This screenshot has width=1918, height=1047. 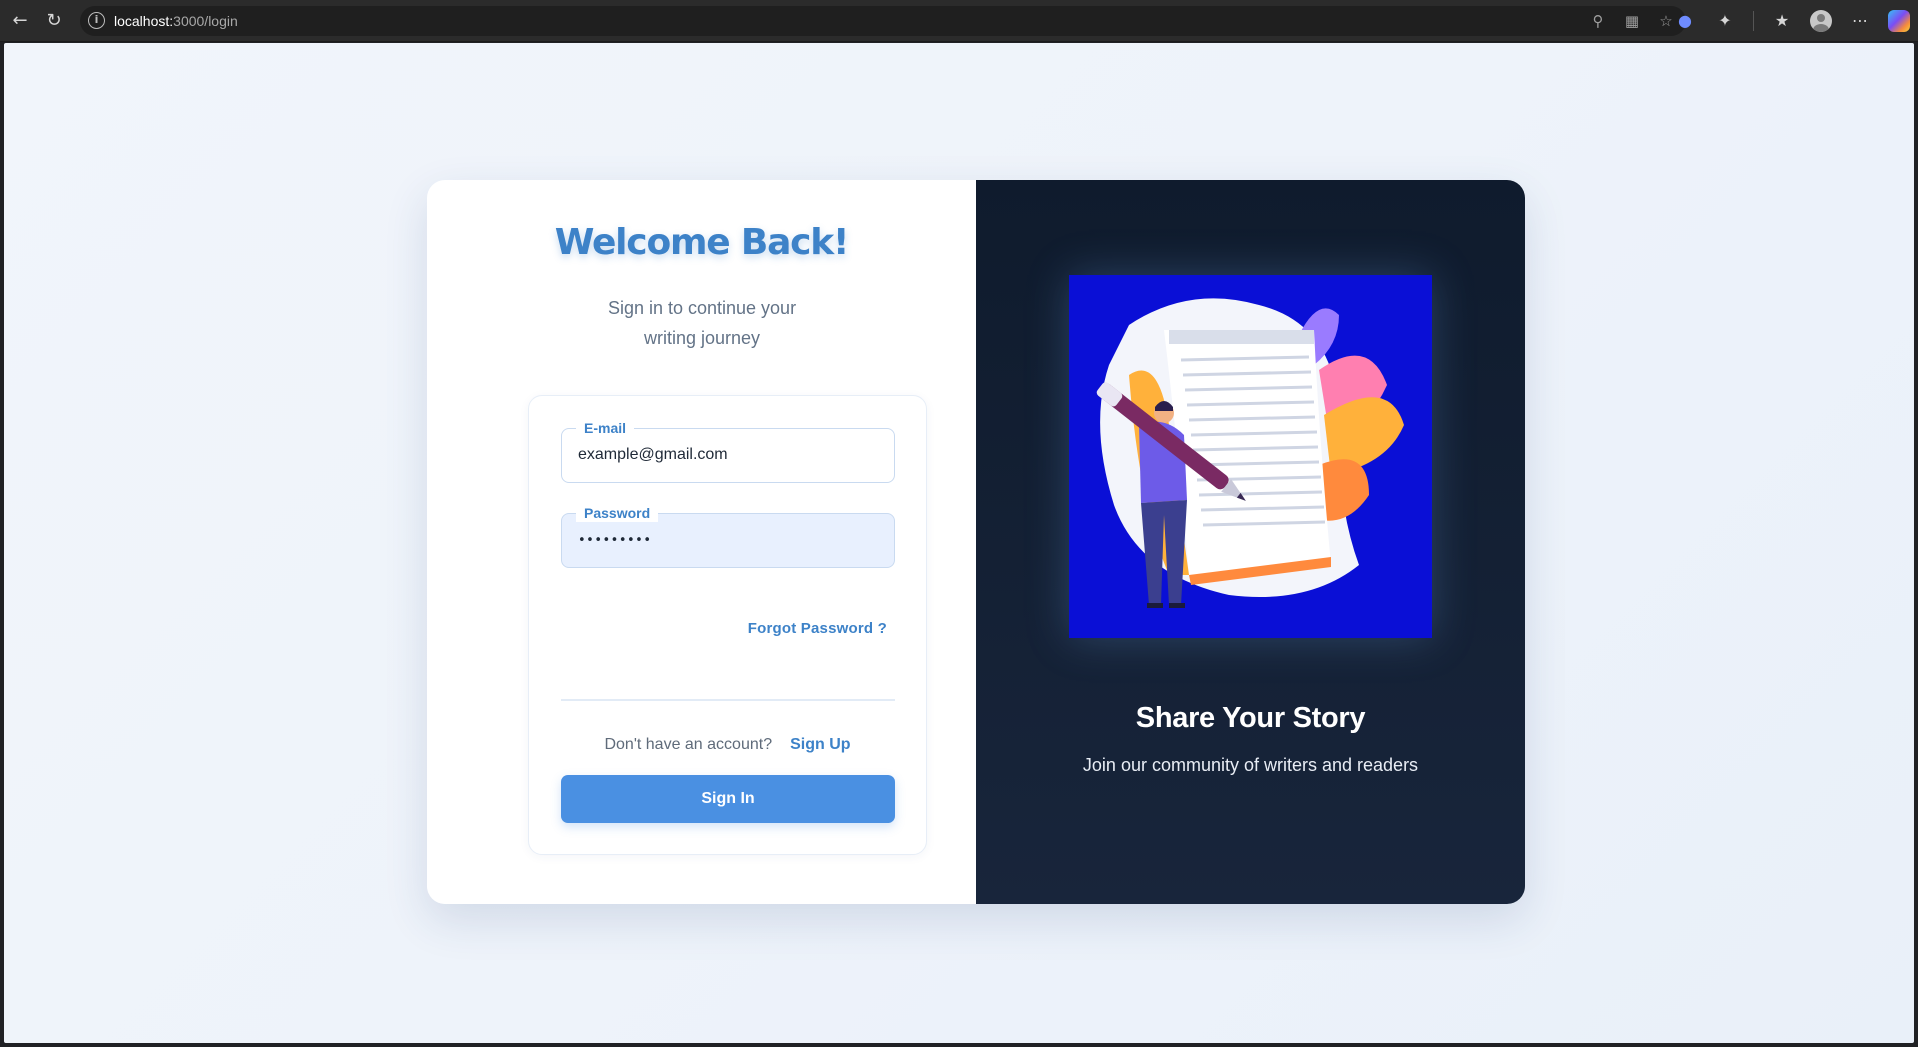 I want to click on address-bar-actions: ⚲ ▦ ☆, so click(x=1632, y=21).